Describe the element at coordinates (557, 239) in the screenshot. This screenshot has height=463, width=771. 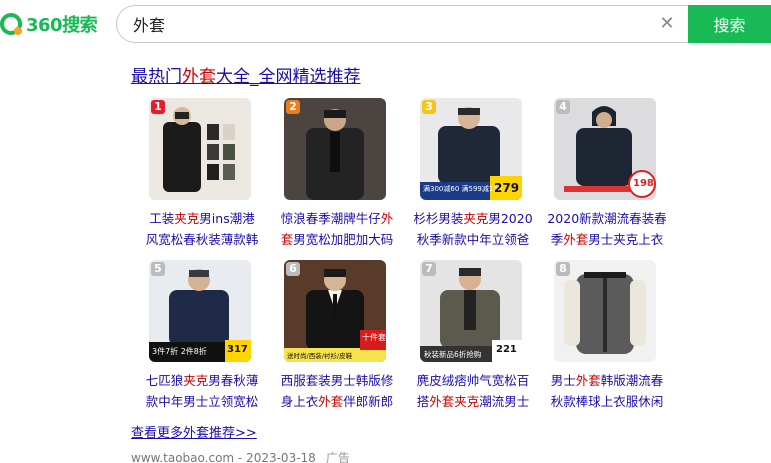
I see `caption-text: 季` at that location.